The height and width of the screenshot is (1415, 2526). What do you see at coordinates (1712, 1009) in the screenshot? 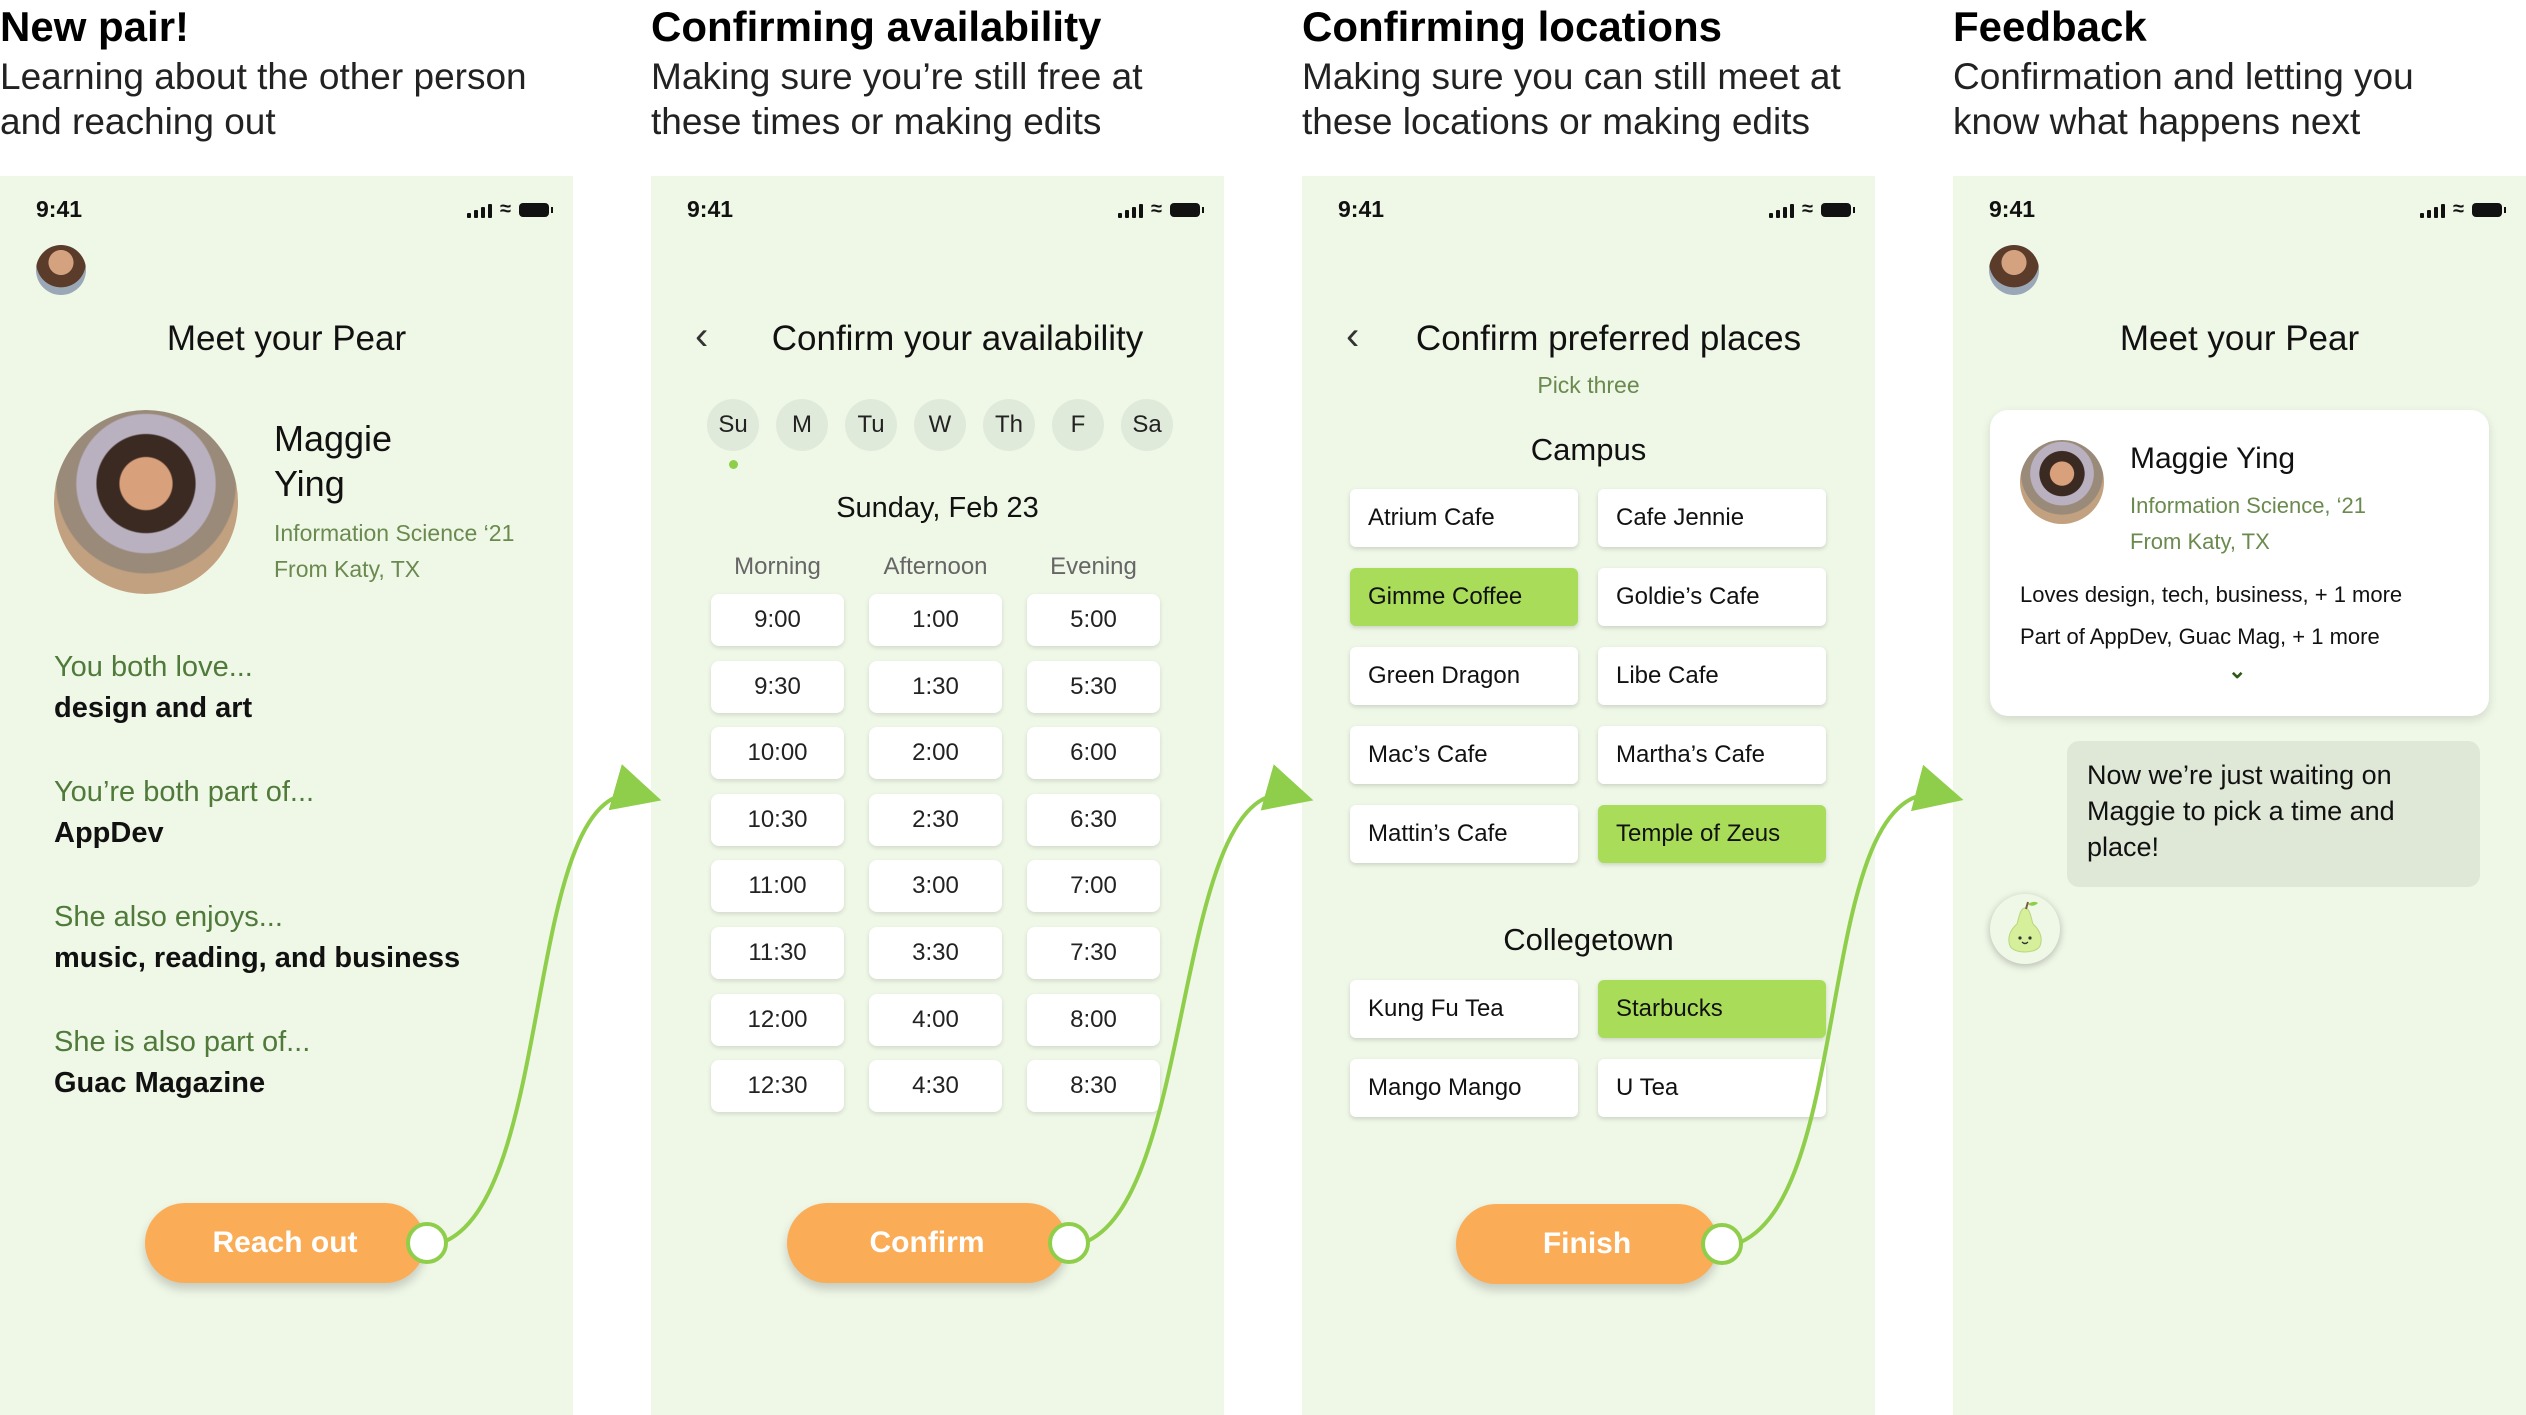
I see `place-option: Starbucks` at bounding box center [1712, 1009].